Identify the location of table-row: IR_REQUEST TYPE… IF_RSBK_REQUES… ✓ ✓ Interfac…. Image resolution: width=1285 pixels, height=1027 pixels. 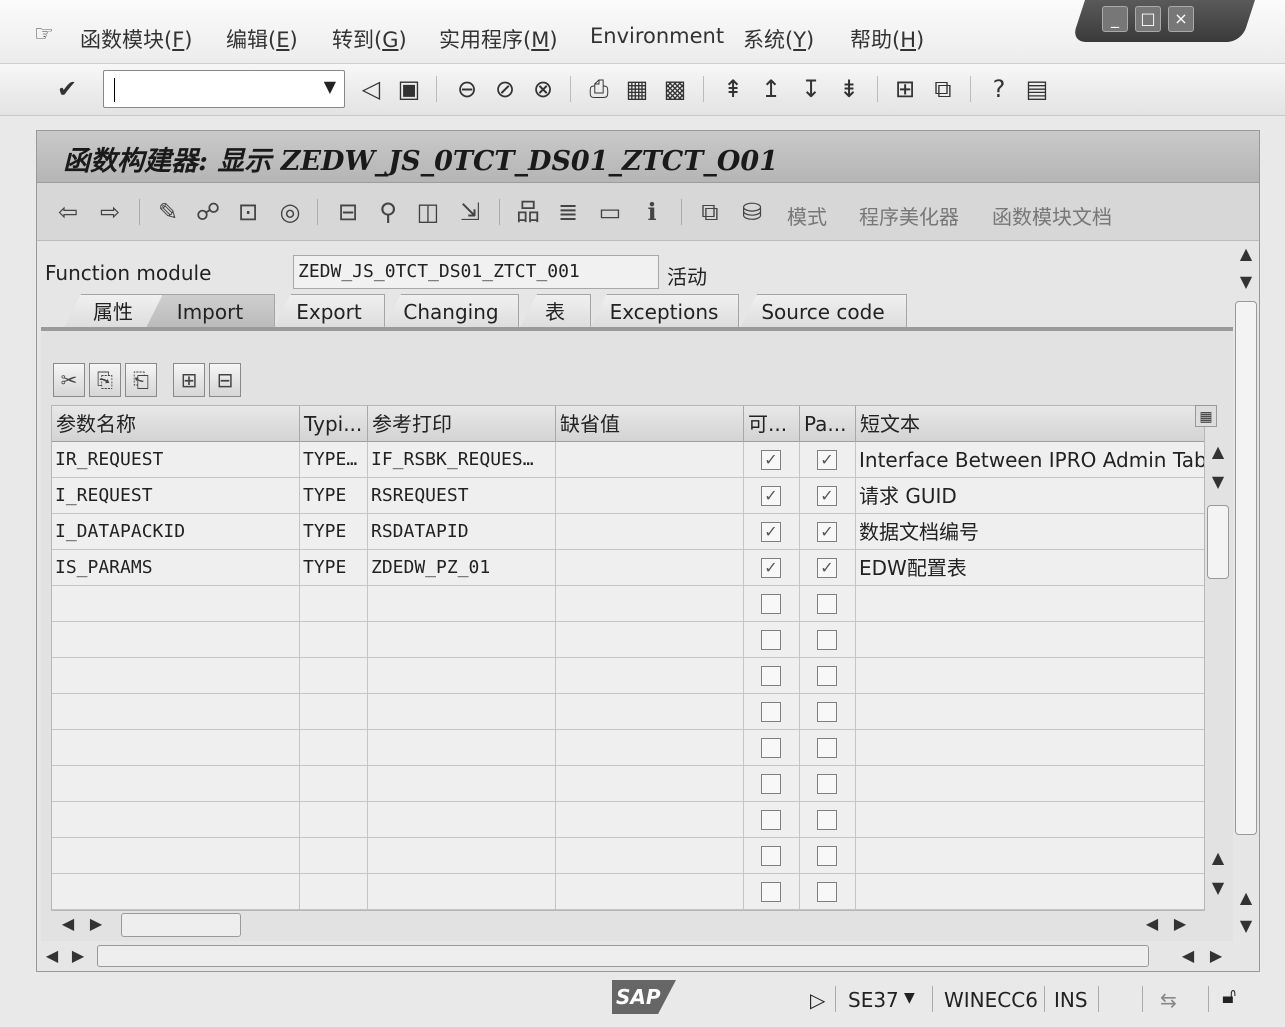
(628, 460).